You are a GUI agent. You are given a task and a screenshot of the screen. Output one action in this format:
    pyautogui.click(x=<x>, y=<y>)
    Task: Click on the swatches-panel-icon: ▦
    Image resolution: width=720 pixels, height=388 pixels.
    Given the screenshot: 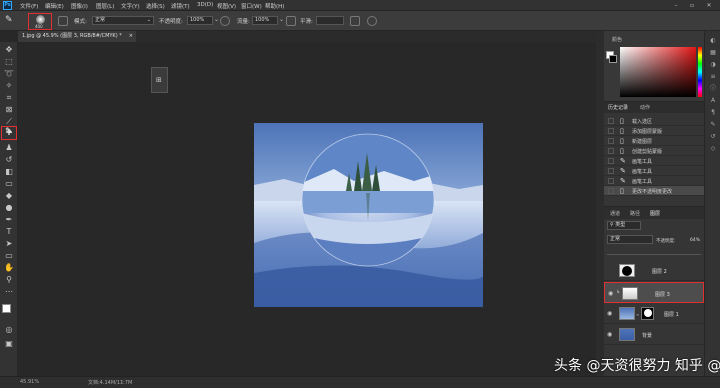 What is the action you would take?
    pyautogui.click(x=713, y=52)
    